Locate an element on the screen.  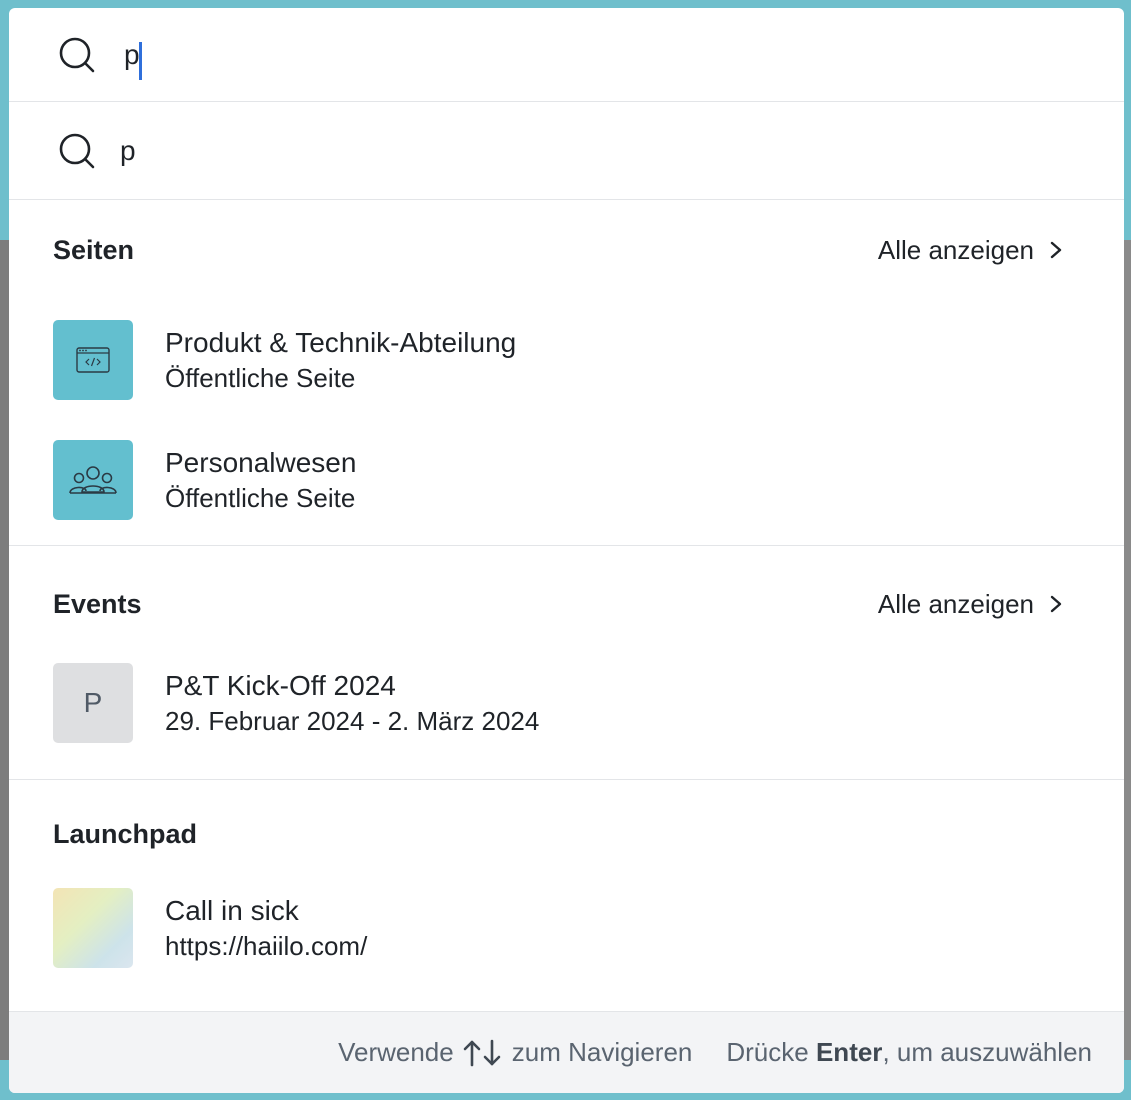
list-item-launchpad: Call in sick https://haiilo.com/ is located at coordinates (566, 928).